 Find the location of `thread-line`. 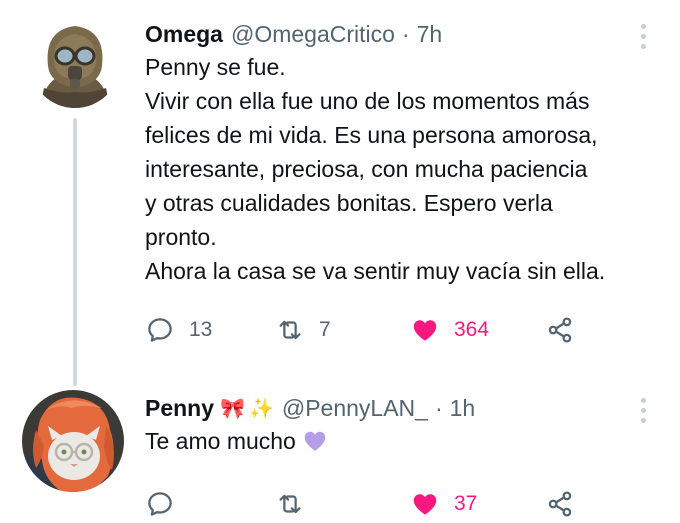

thread-line is located at coordinates (75, 252).